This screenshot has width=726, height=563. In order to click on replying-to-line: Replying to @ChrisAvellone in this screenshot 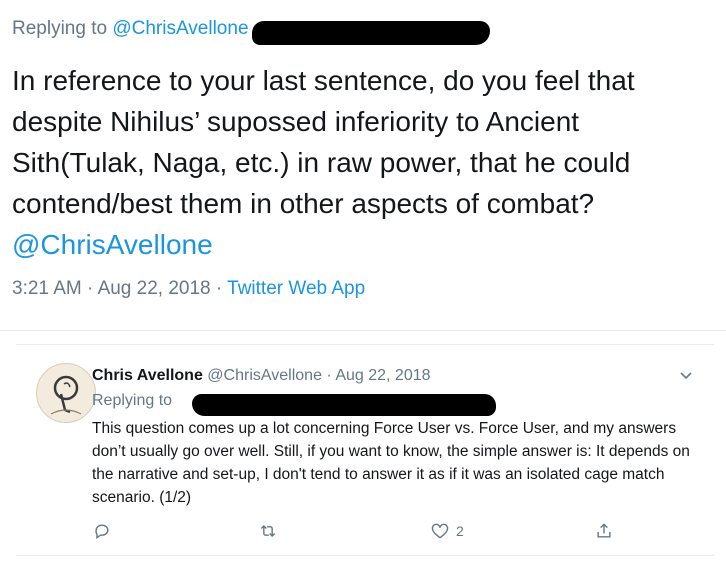, I will do `click(130, 29)`.